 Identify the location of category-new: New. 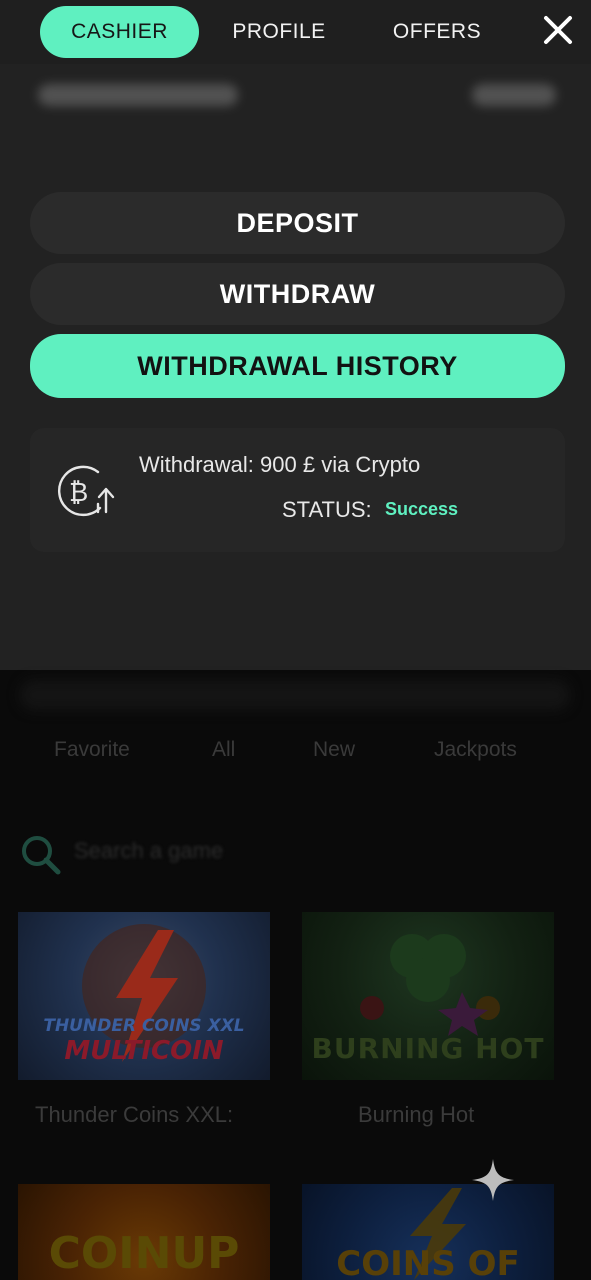
(334, 750).